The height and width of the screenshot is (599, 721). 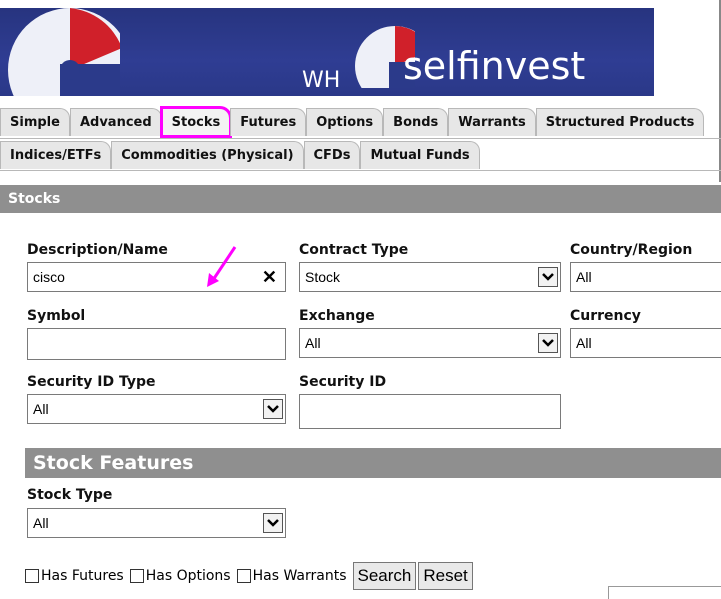 What do you see at coordinates (56, 316) in the screenshot?
I see `symbol-label: Symbol` at bounding box center [56, 316].